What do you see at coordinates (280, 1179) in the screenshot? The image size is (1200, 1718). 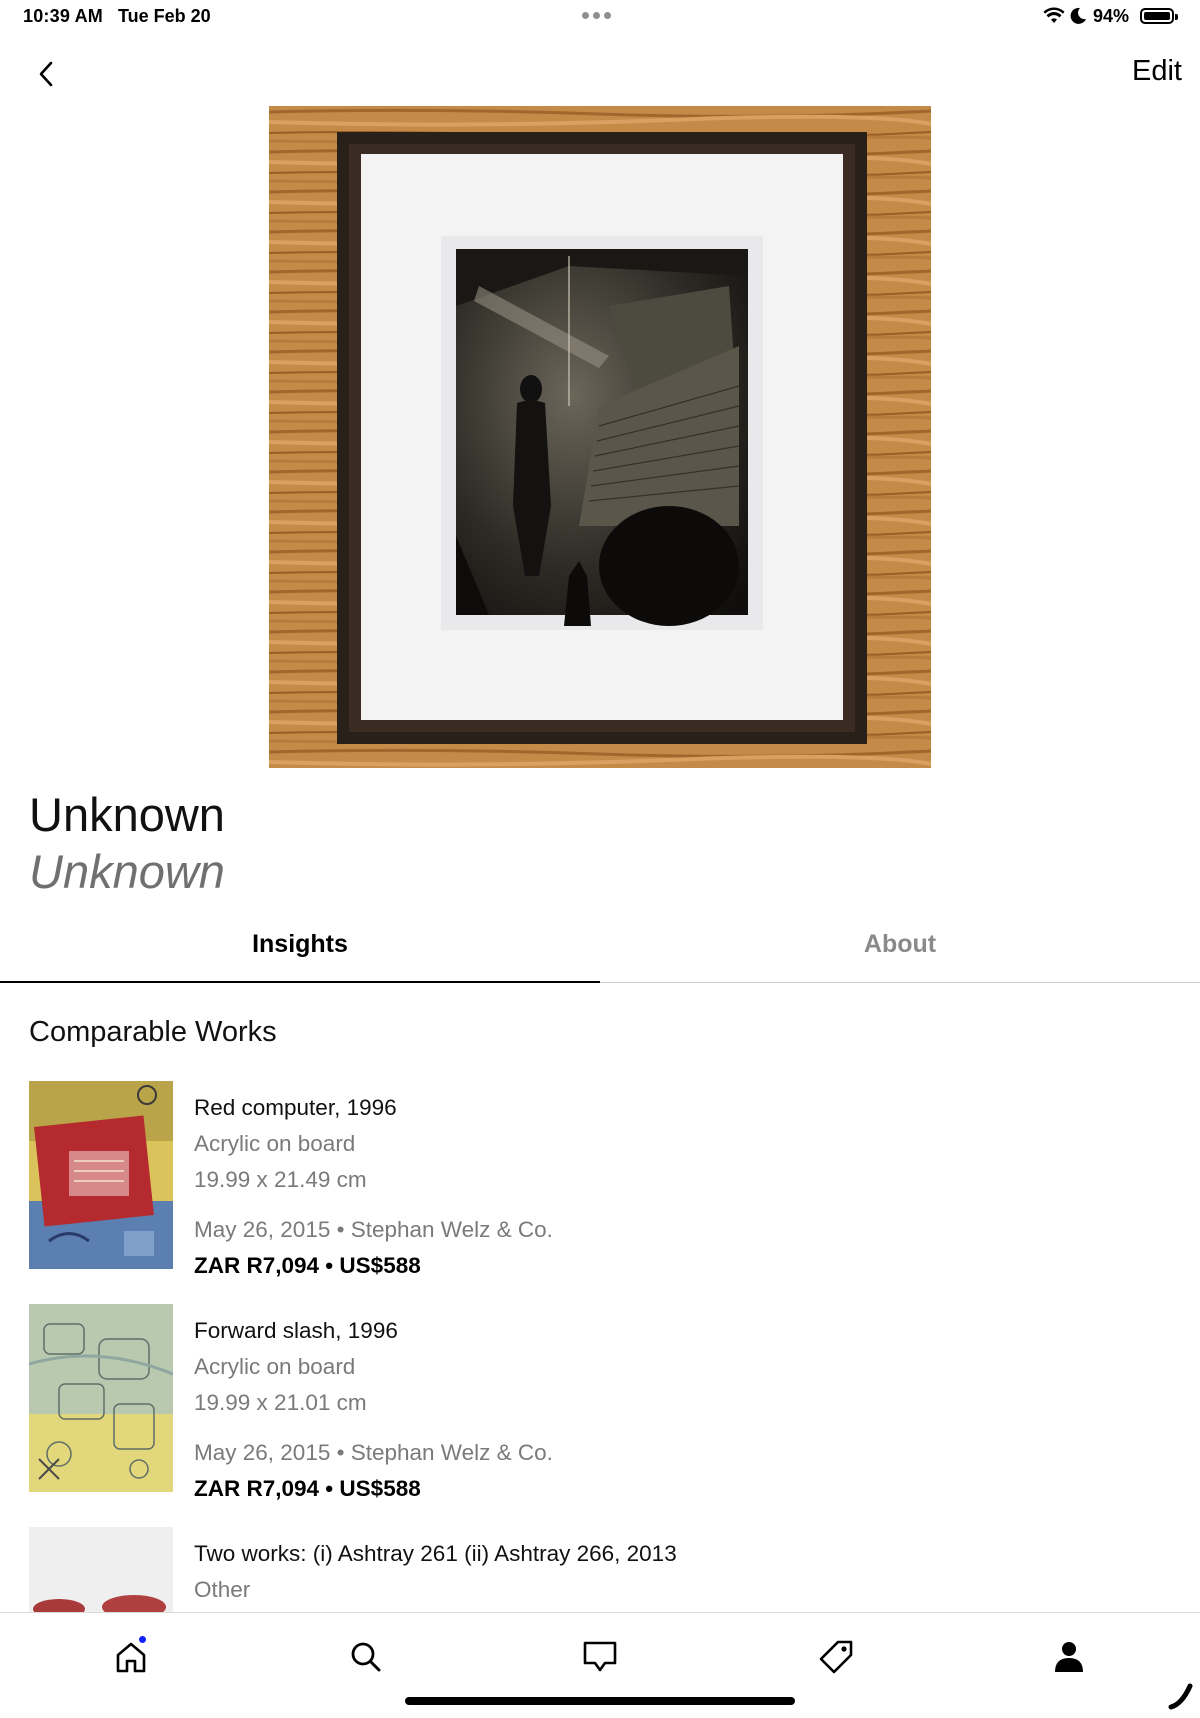 I see `comparable-work-dimensions: 19.99 x 21.49 cm` at bounding box center [280, 1179].